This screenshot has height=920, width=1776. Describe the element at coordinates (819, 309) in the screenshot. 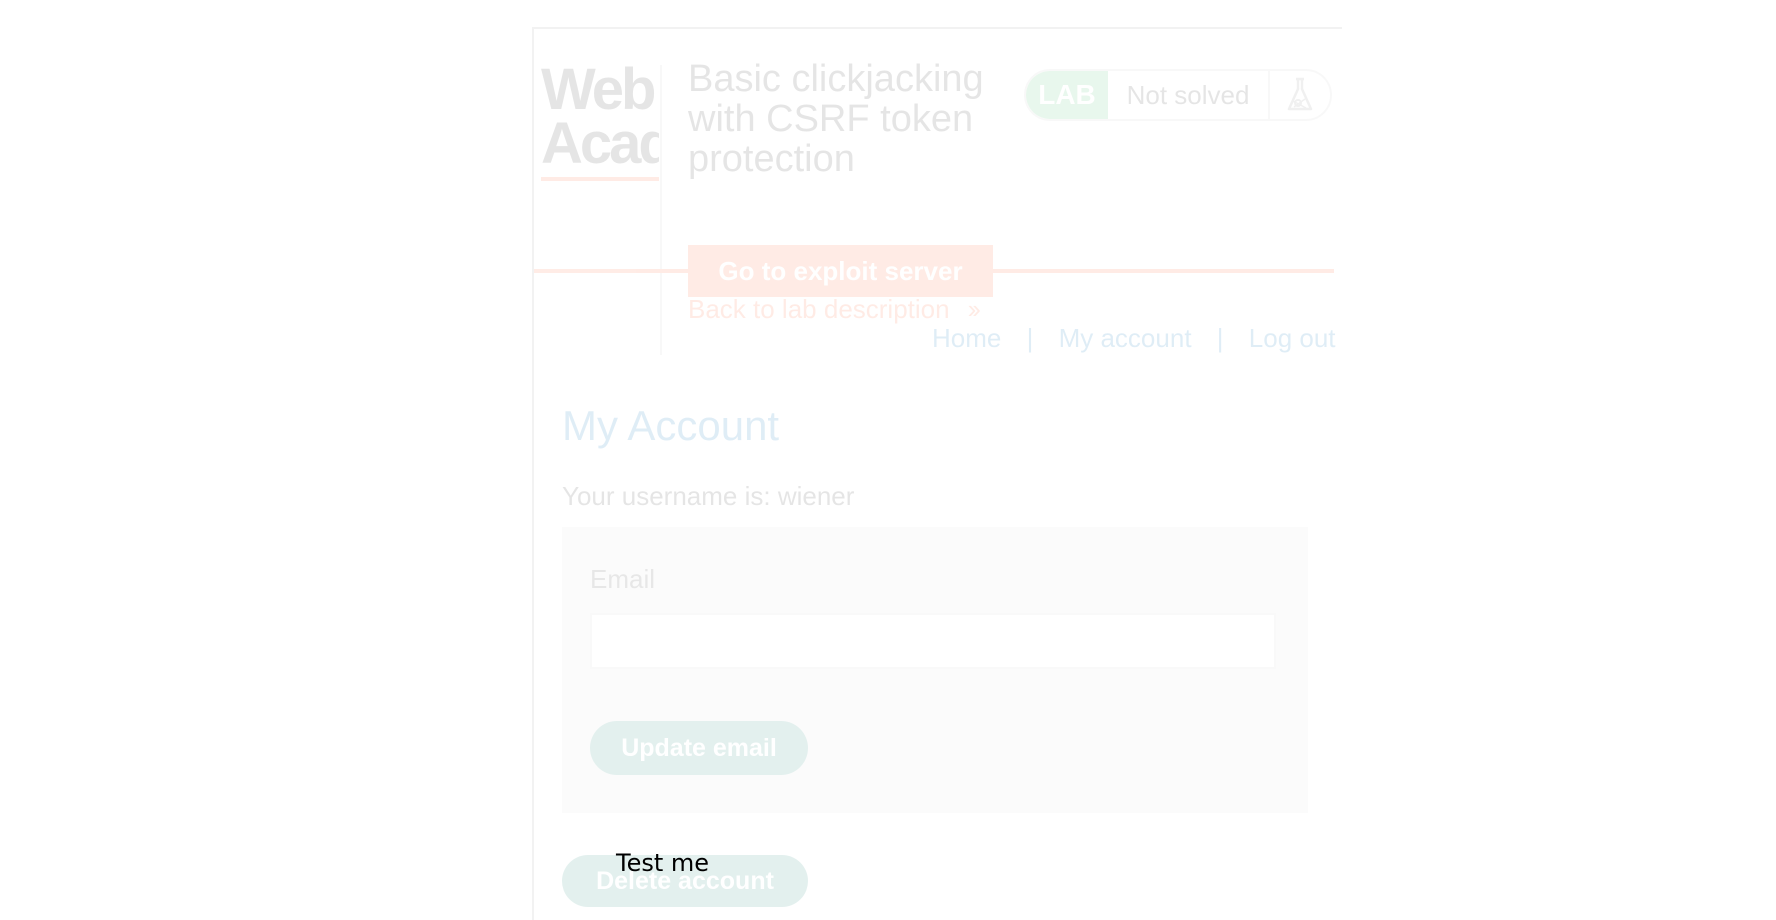

I see `back-link-label: Back to lab description` at that location.